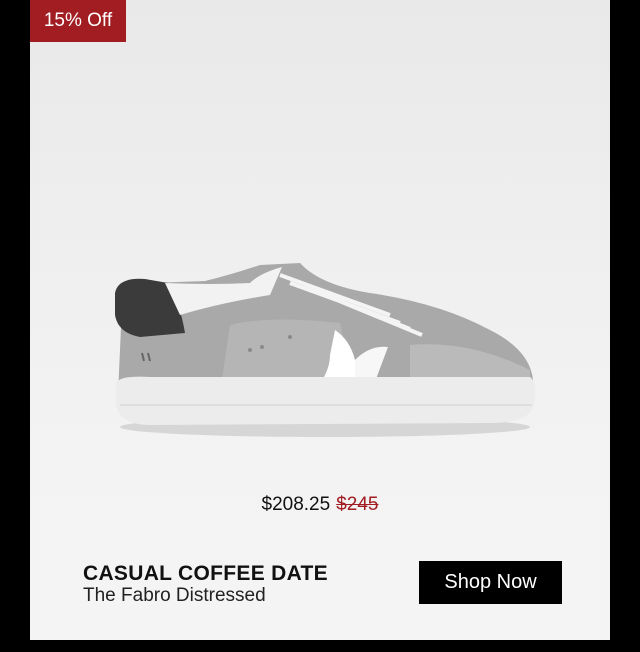 This screenshot has width=640, height=652. Describe the element at coordinates (625, 326) in the screenshot. I see `right-border` at that location.